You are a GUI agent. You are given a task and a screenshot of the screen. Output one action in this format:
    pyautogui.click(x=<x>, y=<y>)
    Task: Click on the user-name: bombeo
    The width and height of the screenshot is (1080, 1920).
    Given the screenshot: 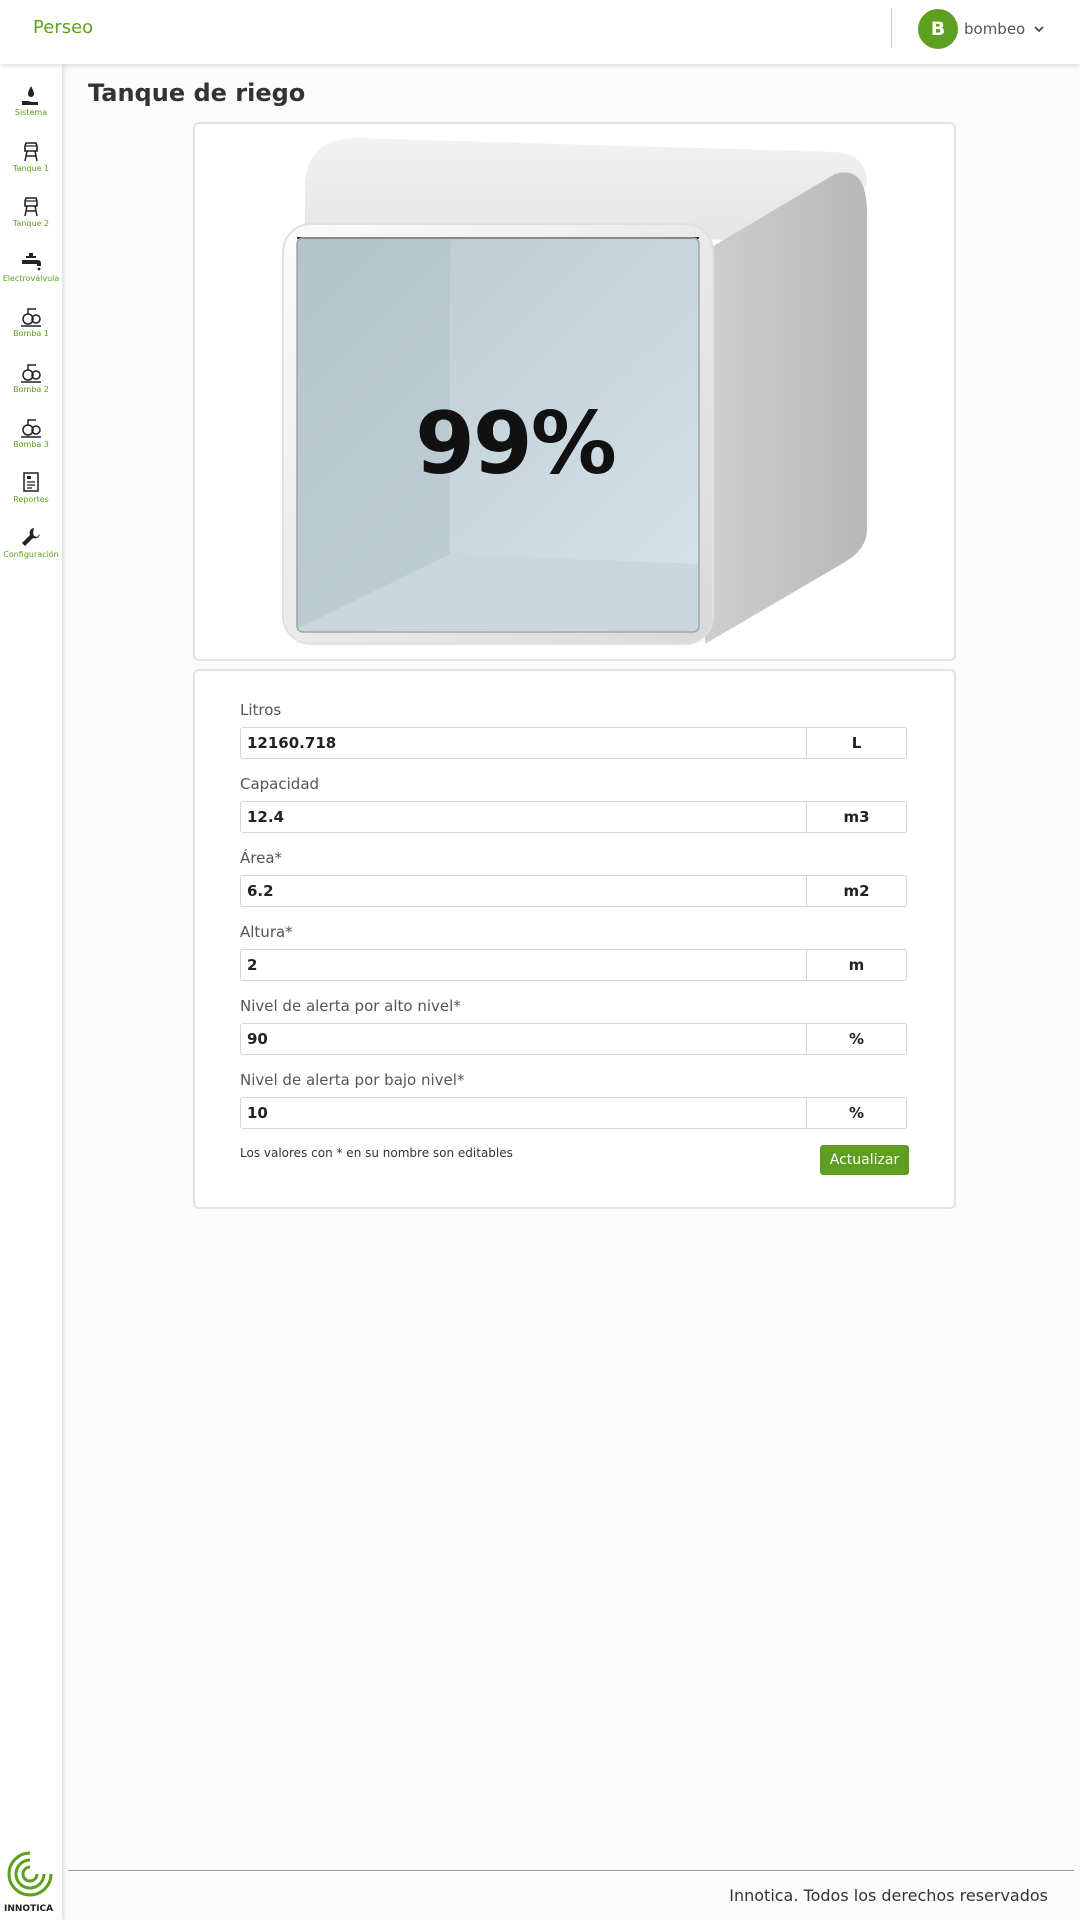 What is the action you would take?
    pyautogui.click(x=994, y=29)
    